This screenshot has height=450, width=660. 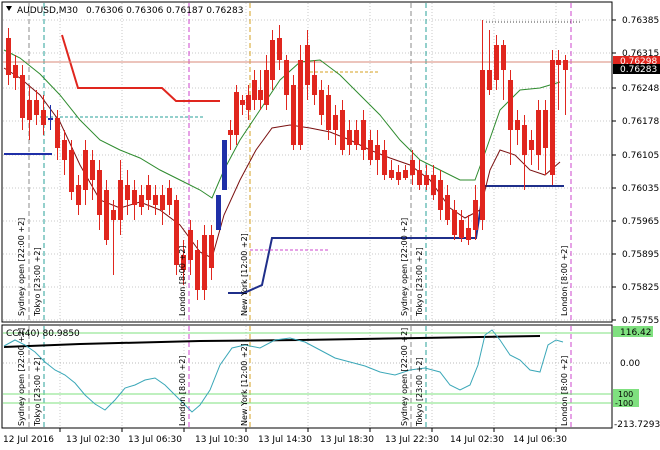 I want to click on time-tick-label: 12 Jul 2016, so click(x=28, y=440).